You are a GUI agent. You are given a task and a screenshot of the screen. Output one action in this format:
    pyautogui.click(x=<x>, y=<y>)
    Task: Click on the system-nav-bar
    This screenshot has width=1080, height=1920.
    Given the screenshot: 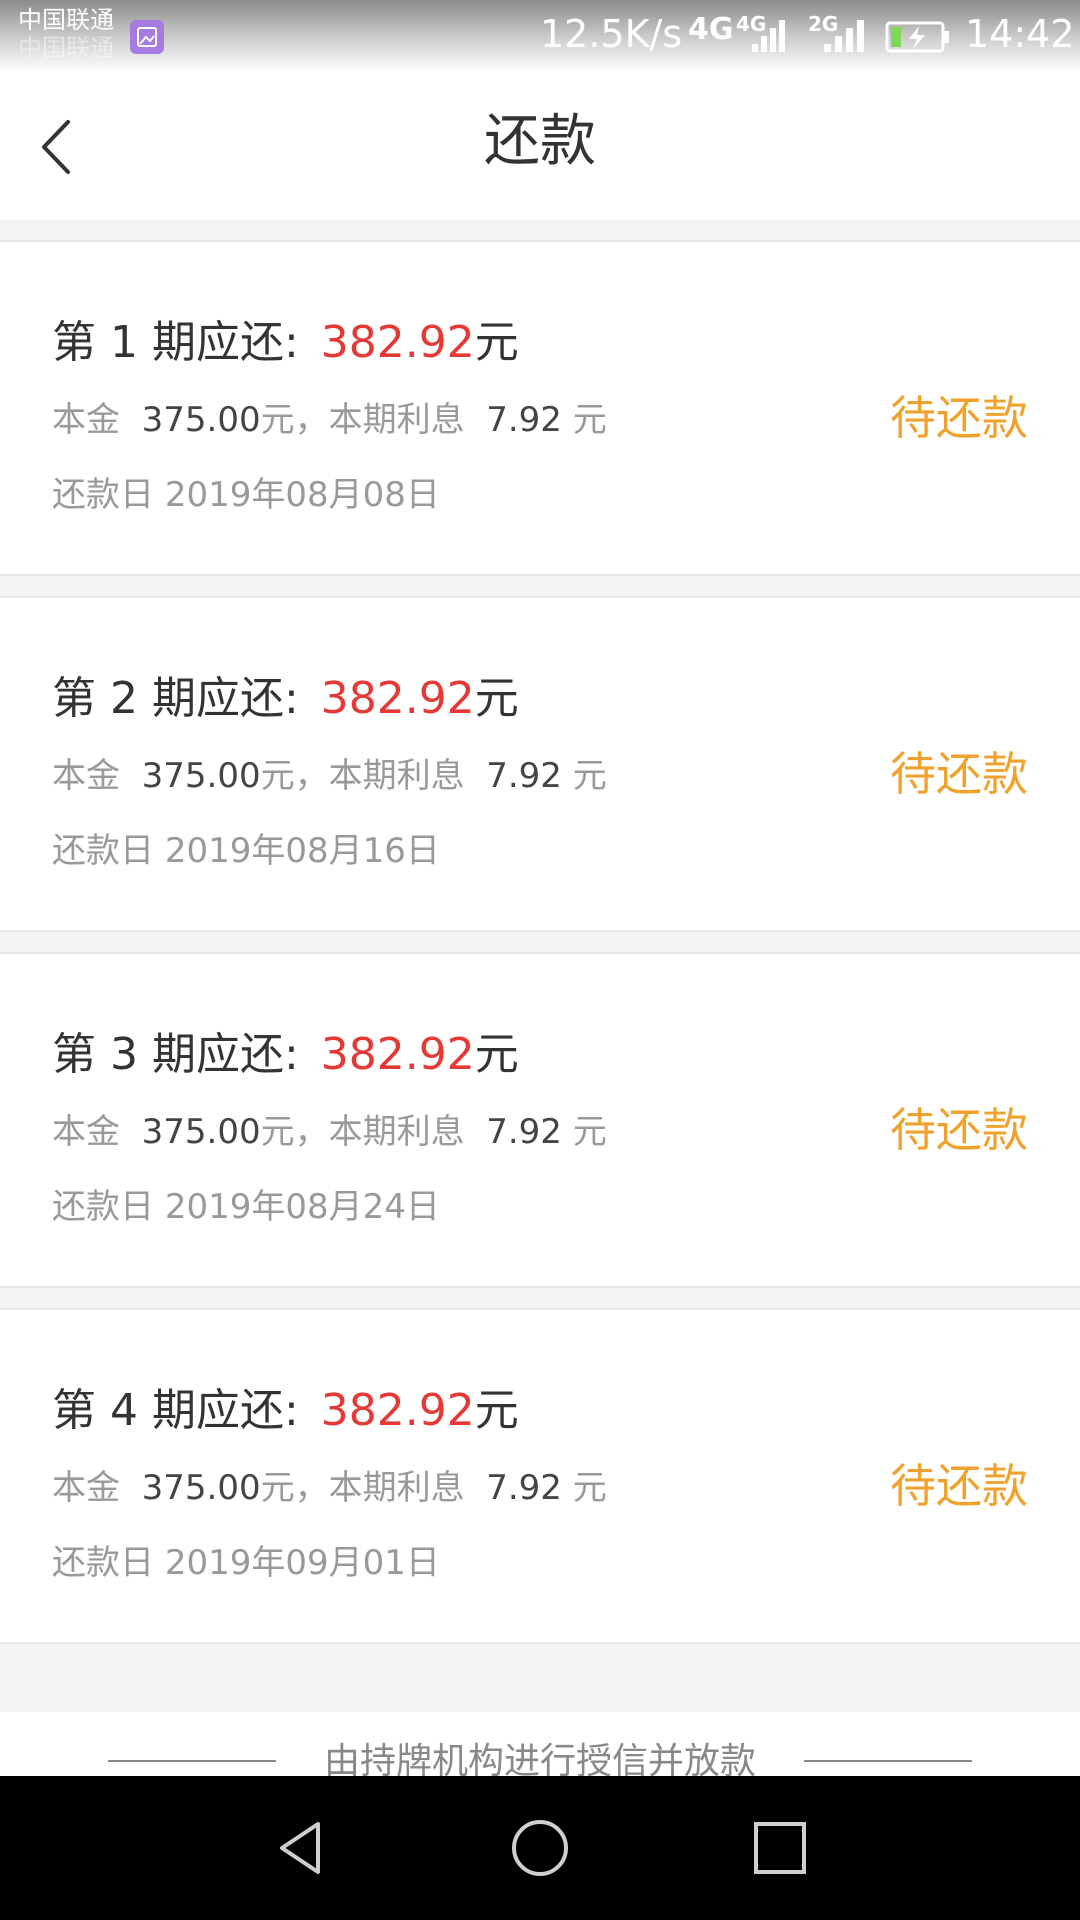 What is the action you would take?
    pyautogui.click(x=540, y=1848)
    